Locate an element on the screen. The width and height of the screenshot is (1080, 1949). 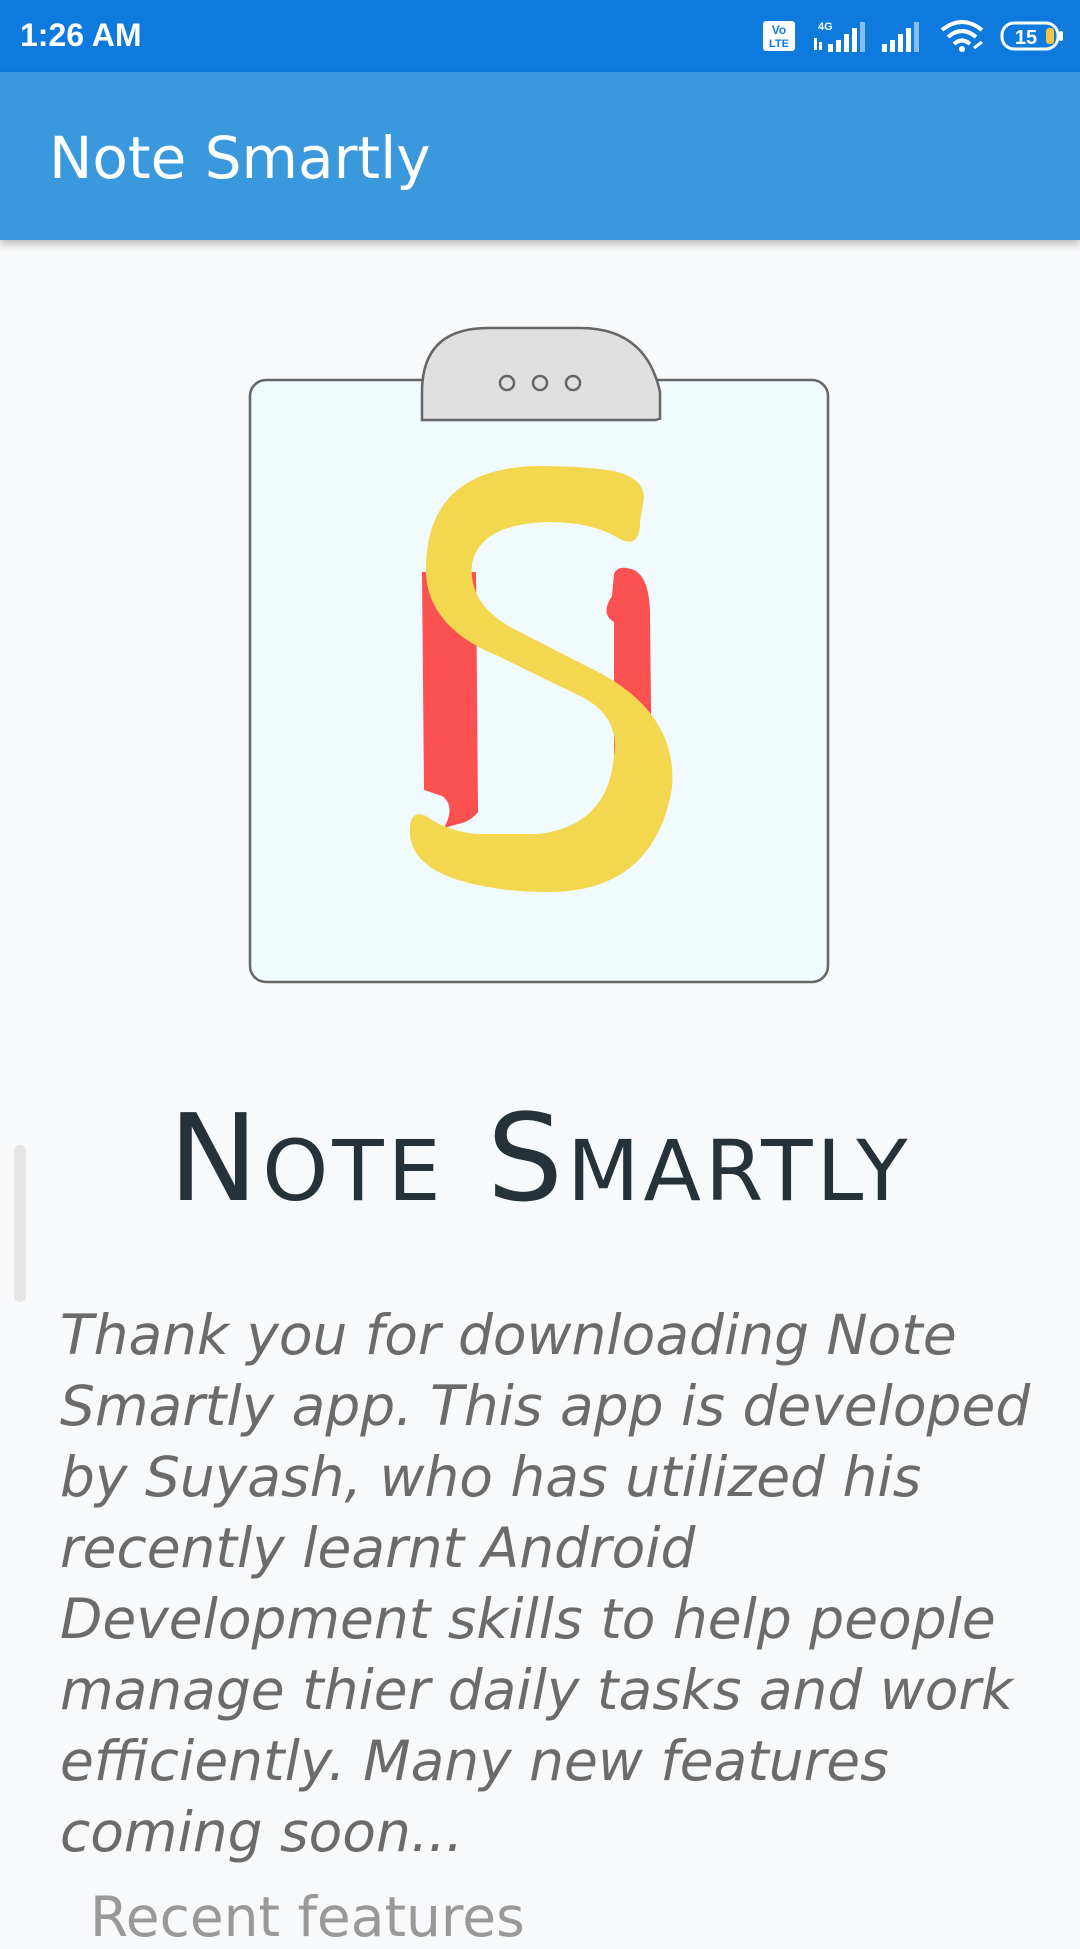
battery-level: 15 is located at coordinates (1026, 38).